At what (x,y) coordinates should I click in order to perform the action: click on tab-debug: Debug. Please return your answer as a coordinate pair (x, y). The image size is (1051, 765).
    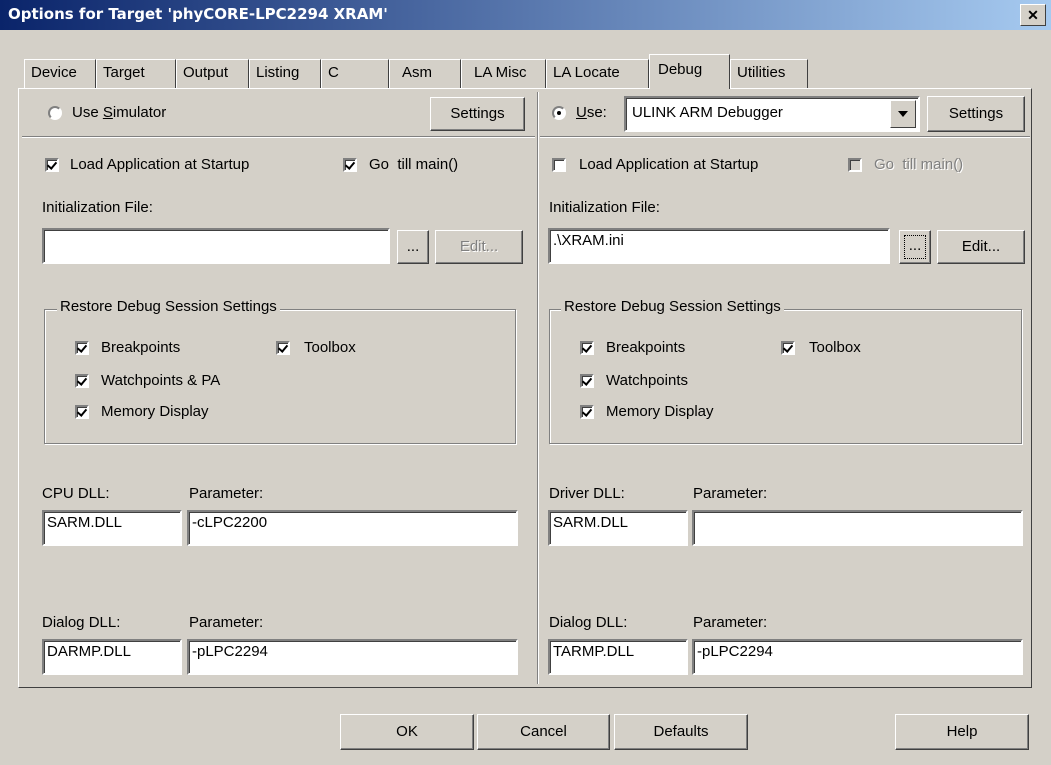
    Looking at the image, I should click on (689, 71).